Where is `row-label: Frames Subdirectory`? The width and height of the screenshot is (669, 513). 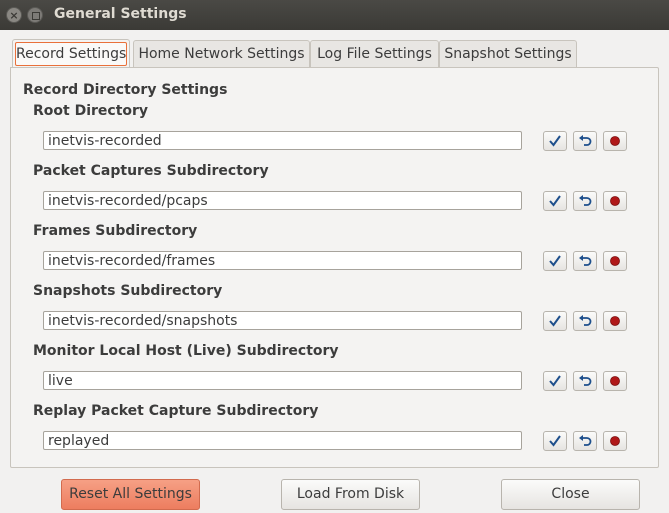
row-label: Frames Subdirectory is located at coordinates (115, 231).